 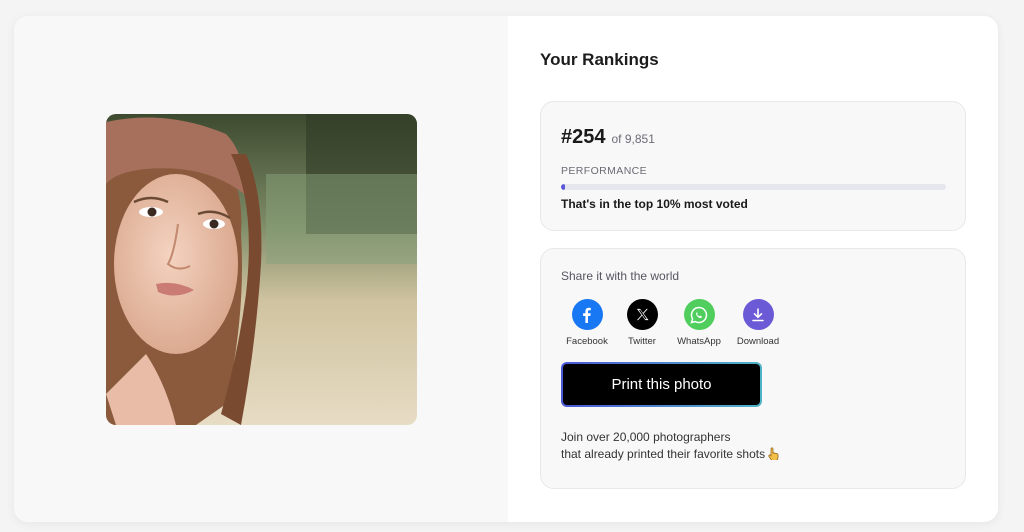 I want to click on whatsapp-label: WhatsApp, so click(x=699, y=341).